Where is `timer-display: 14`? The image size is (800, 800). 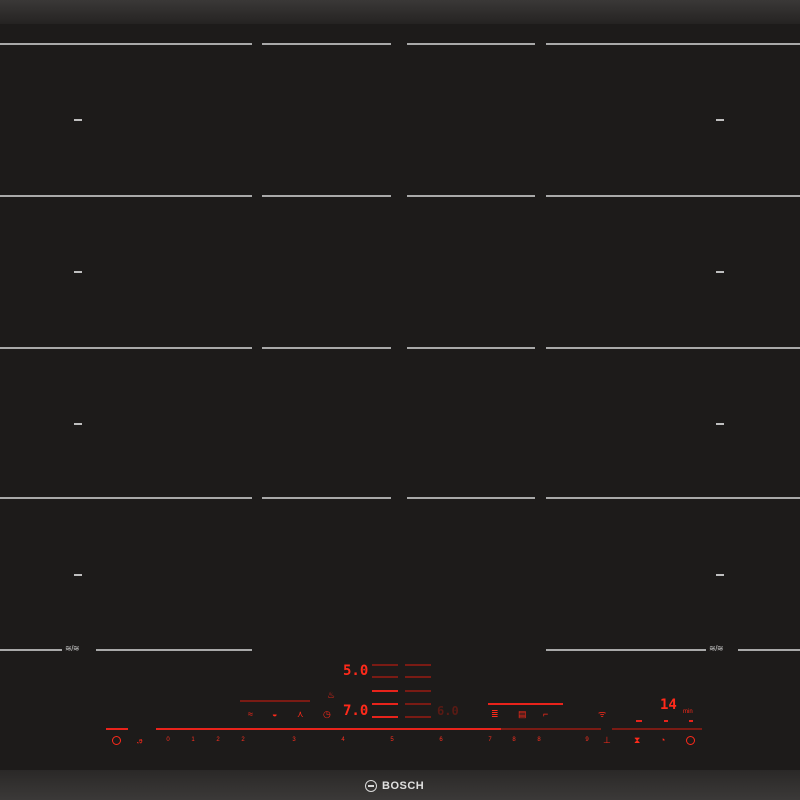 timer-display: 14 is located at coordinates (668, 705).